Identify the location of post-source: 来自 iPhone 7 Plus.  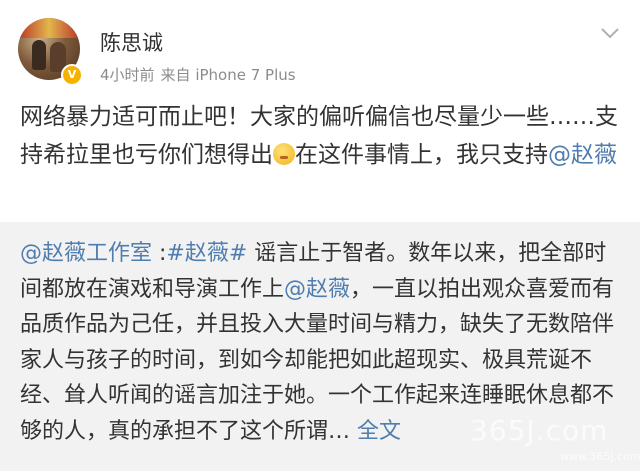
(228, 75).